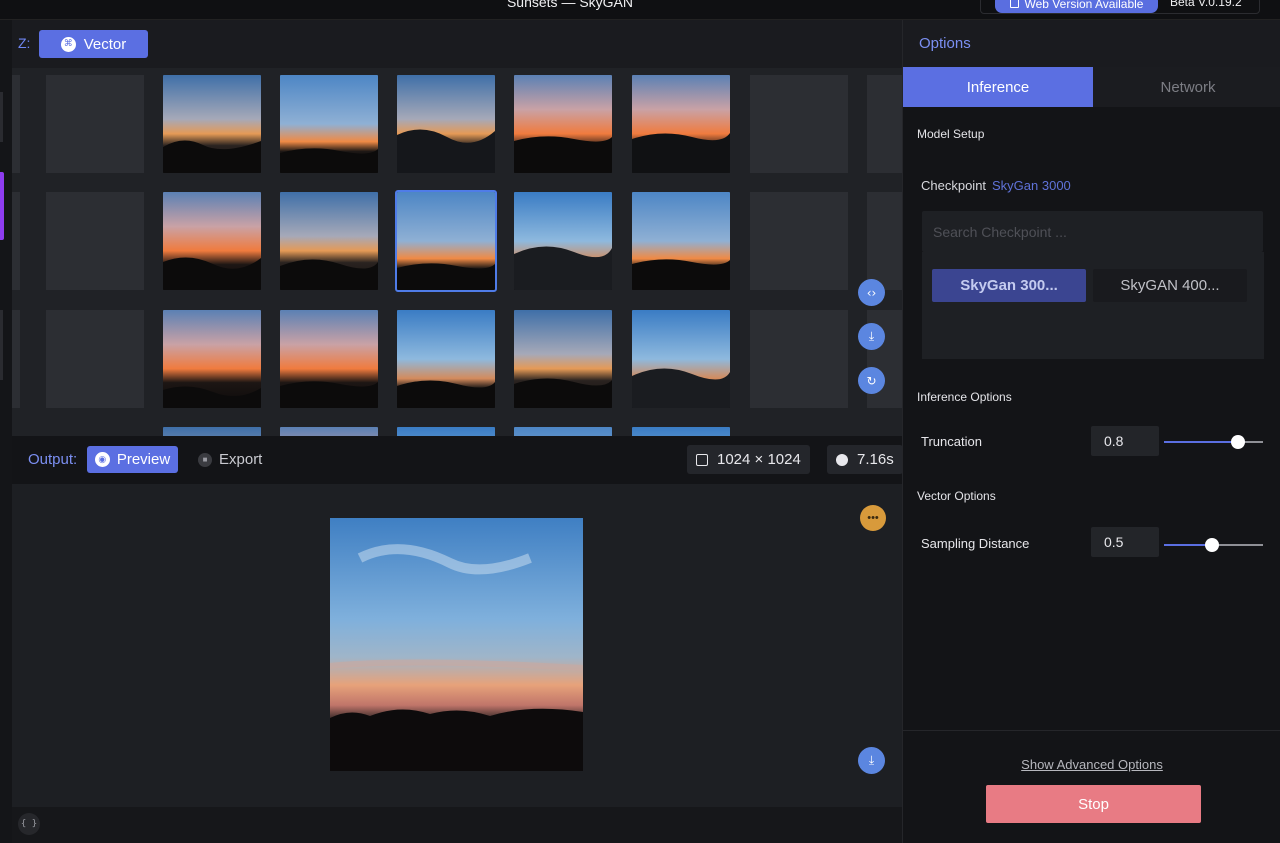 This screenshot has height=843, width=1280. I want to click on export-button: ■ Export, so click(230, 459).